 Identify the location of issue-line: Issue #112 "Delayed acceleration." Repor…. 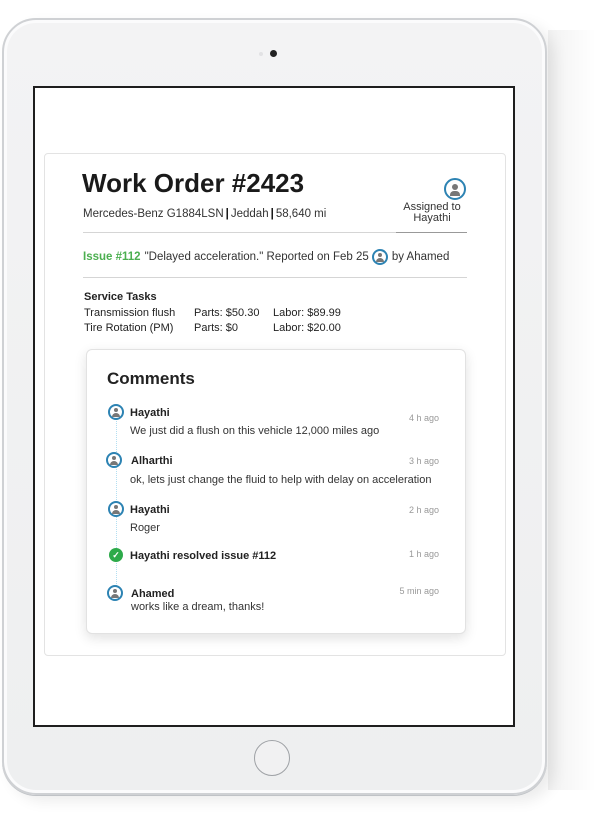
(266, 257).